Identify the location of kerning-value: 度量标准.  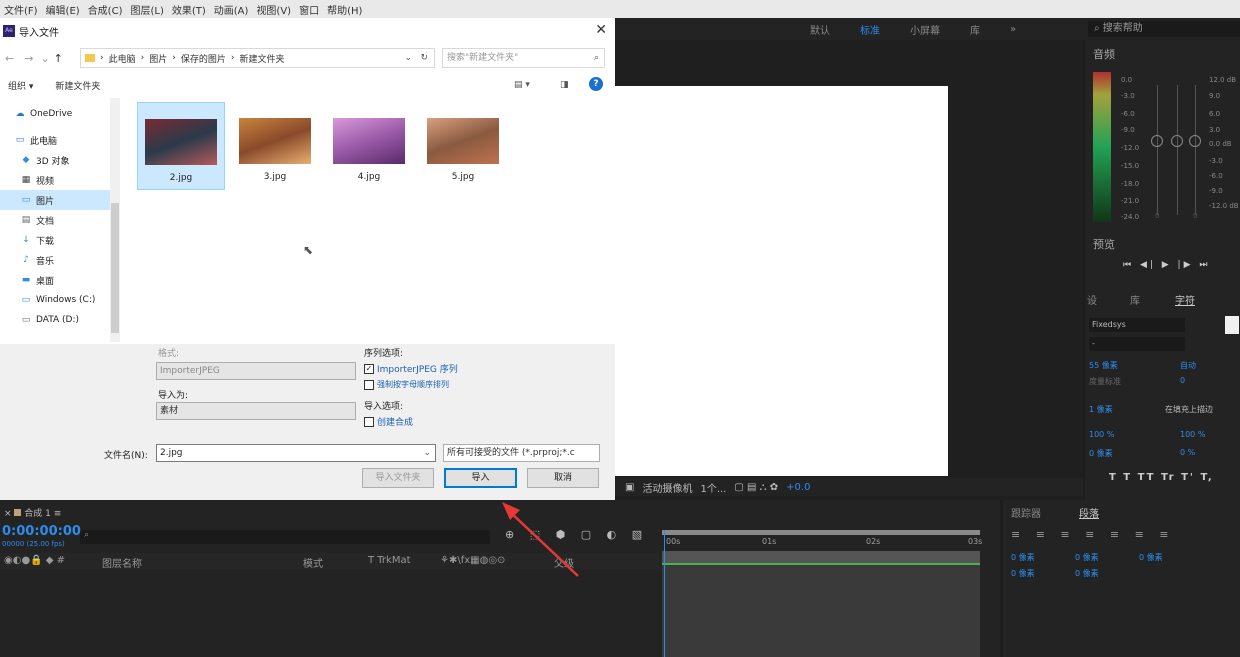
(1105, 381).